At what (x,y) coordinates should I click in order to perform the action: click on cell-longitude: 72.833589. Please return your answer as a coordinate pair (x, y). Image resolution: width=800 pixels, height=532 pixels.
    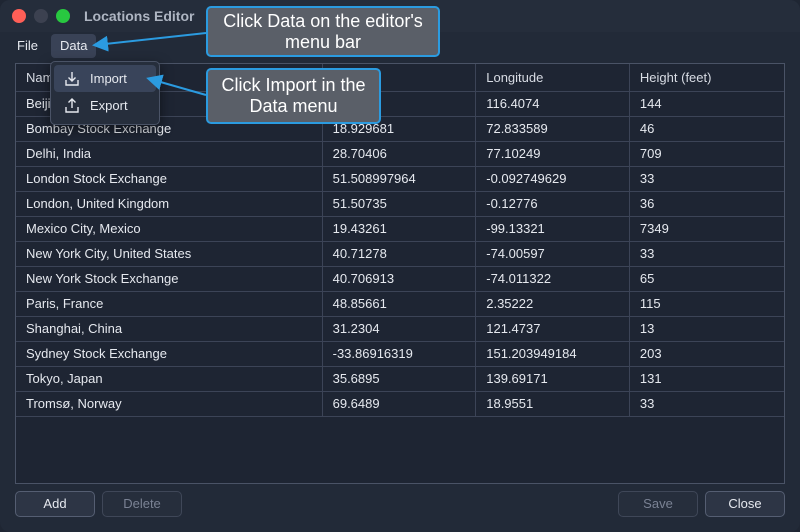
    Looking at the image, I should click on (552, 128).